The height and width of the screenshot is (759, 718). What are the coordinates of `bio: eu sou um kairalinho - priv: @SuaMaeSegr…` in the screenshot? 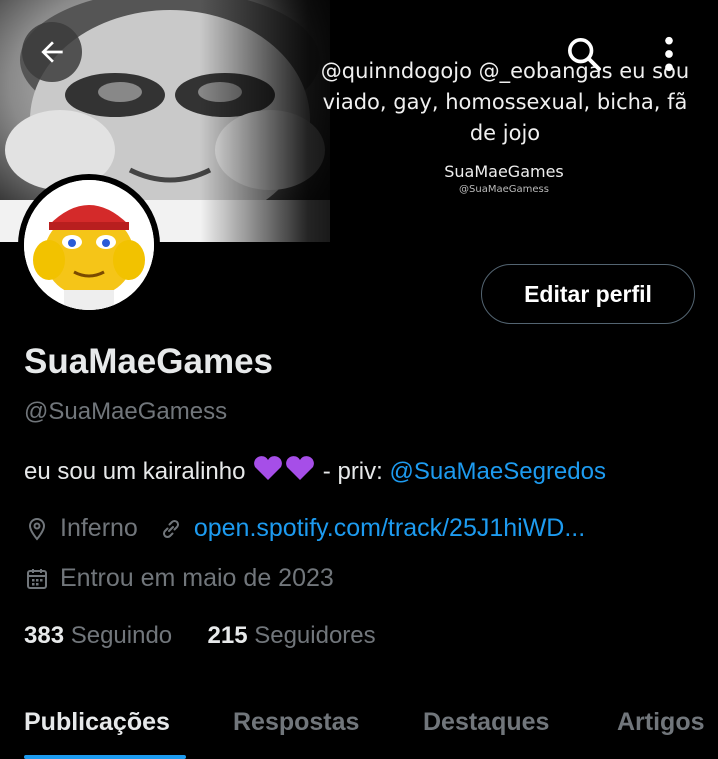 It's located at (315, 470).